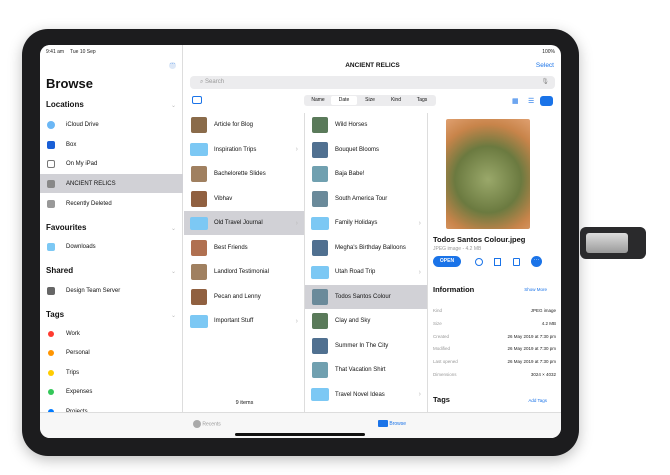  I want to click on file-row: South America Tour, so click(366, 199).